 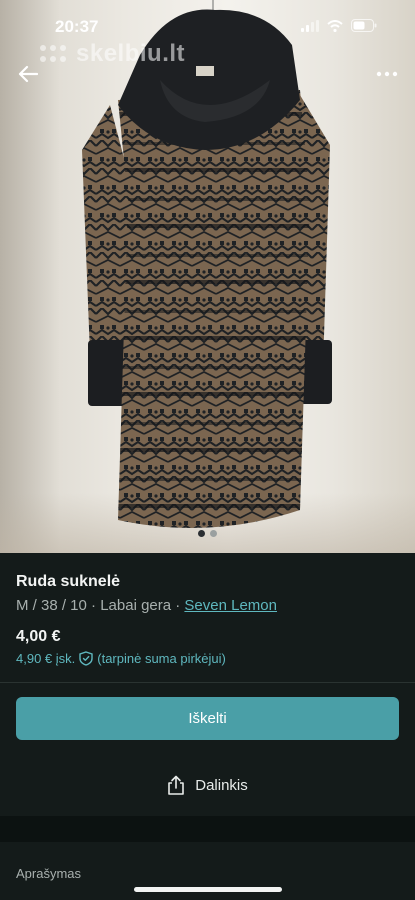 I want to click on arrow-left-icon, so click(x=28, y=74).